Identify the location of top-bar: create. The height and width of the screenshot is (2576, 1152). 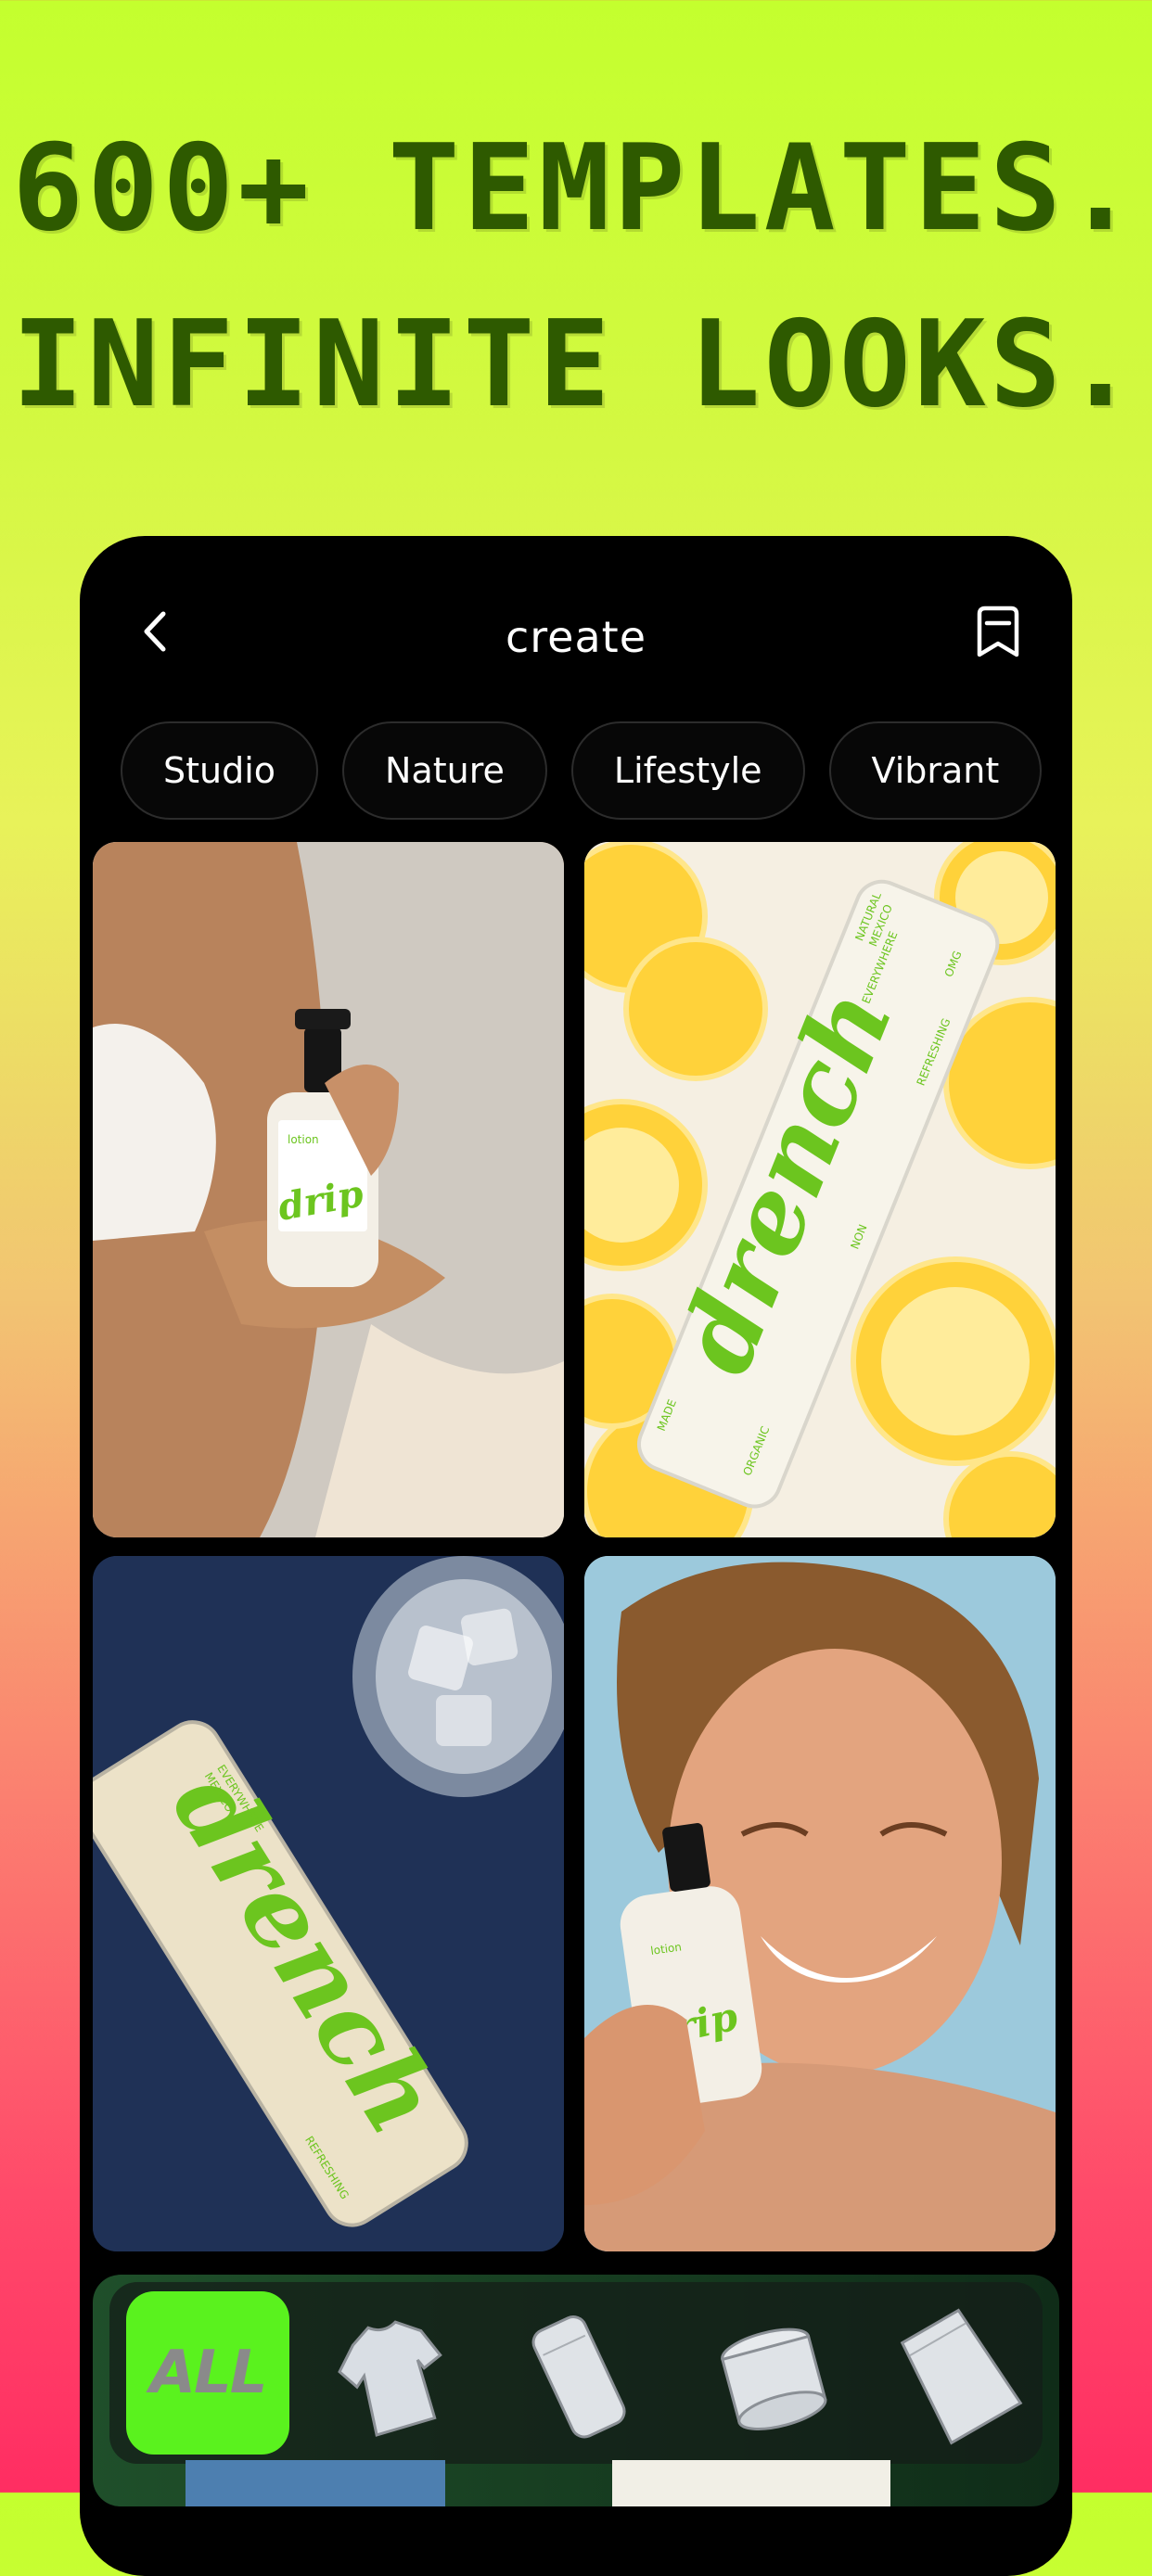
(576, 628).